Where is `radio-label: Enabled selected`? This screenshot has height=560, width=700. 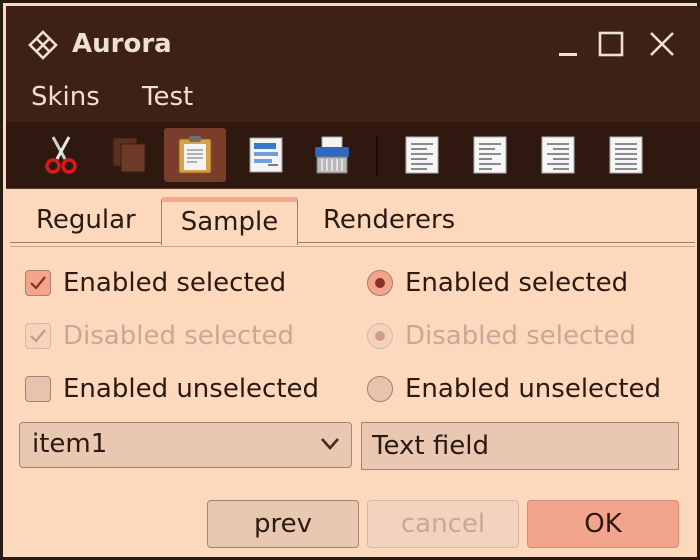
radio-label: Enabled selected is located at coordinates (517, 283).